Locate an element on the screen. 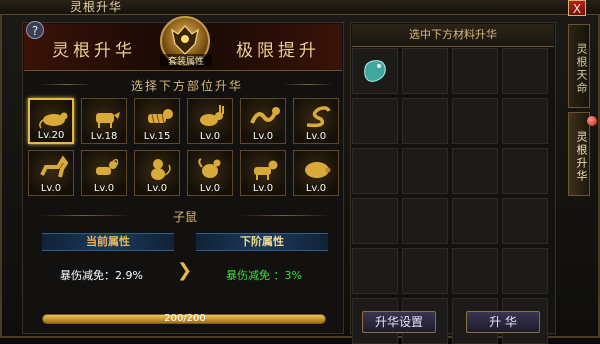  ox-icon is located at coordinates (108, 120).